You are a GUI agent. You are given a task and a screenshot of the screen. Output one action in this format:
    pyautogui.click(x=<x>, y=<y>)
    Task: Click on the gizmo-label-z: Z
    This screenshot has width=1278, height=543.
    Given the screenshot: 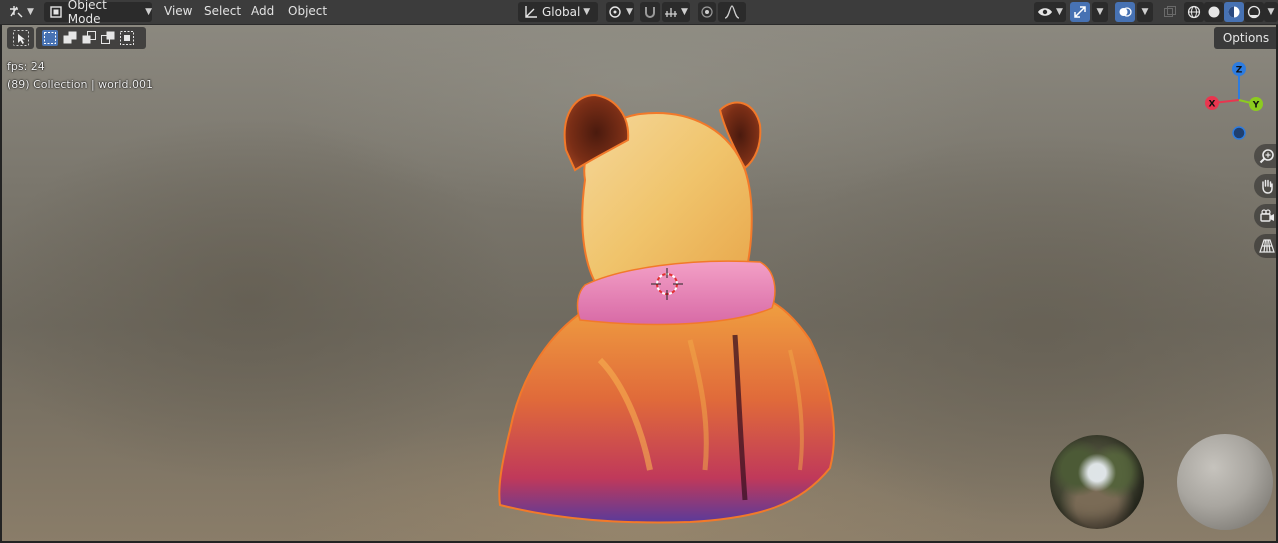 What is the action you would take?
    pyautogui.click(x=1239, y=71)
    